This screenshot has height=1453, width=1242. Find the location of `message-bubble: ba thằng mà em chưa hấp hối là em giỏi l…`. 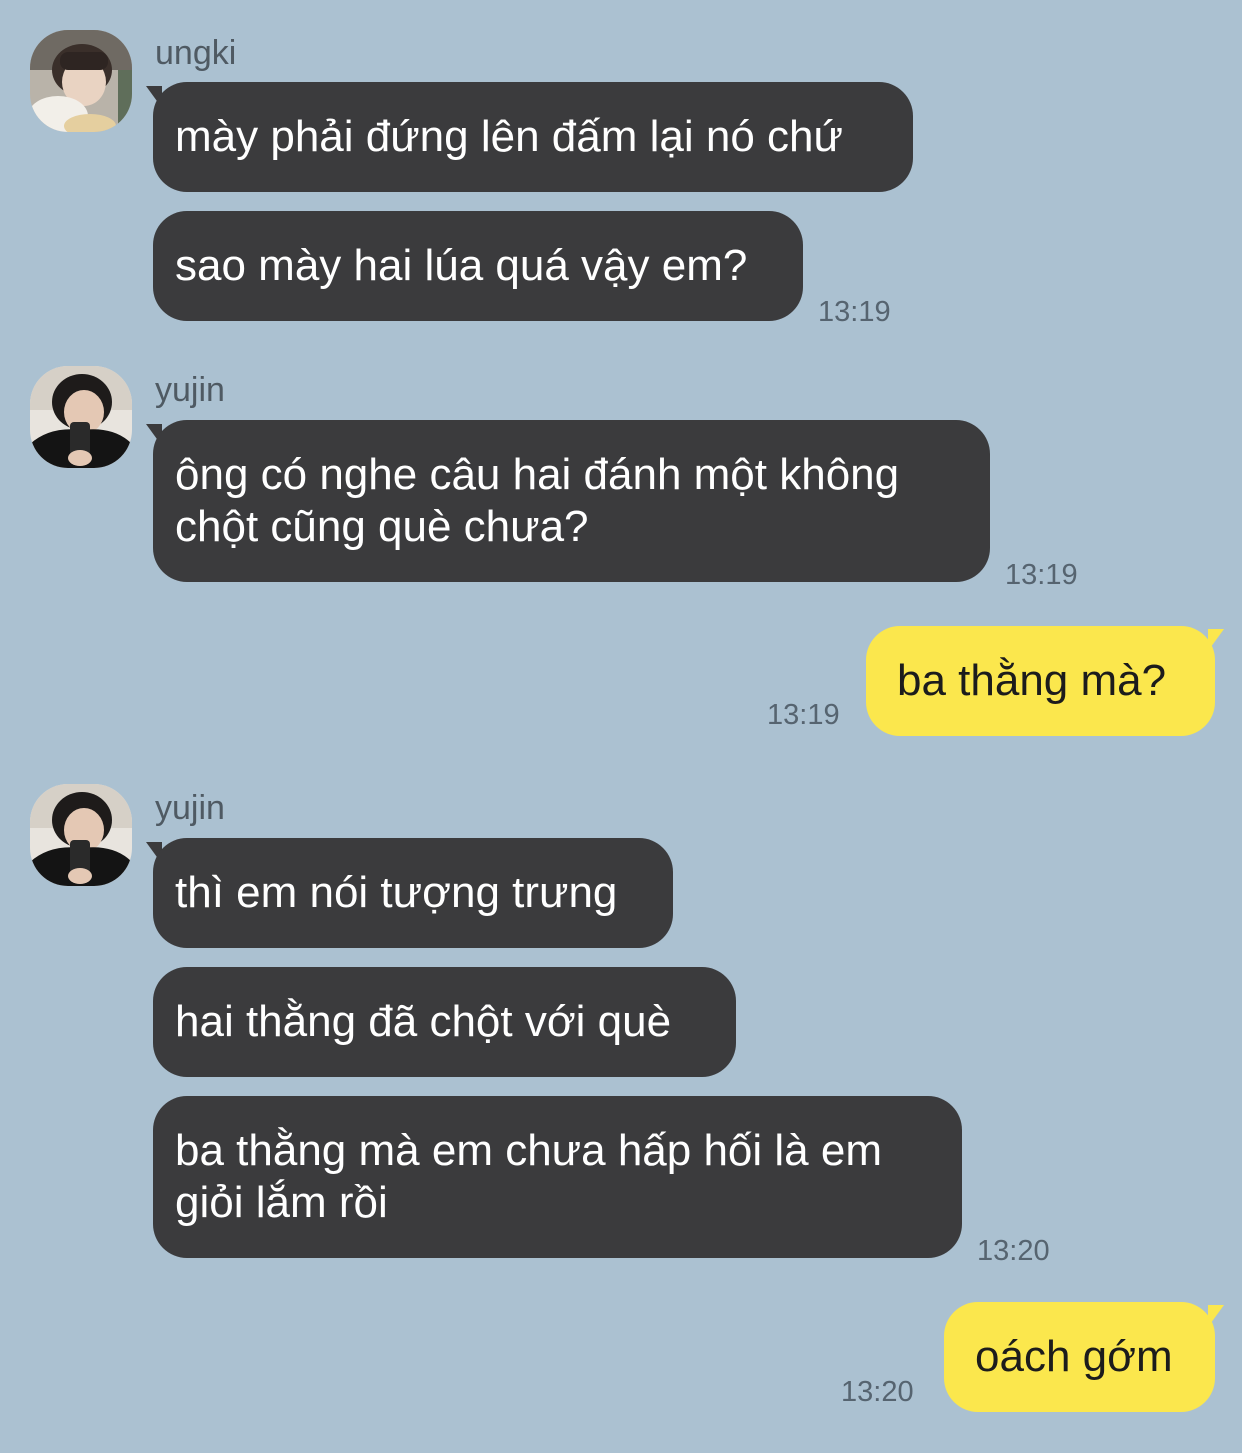

message-bubble: ba thằng mà em chưa hấp hối là em giỏi l… is located at coordinates (557, 1177).